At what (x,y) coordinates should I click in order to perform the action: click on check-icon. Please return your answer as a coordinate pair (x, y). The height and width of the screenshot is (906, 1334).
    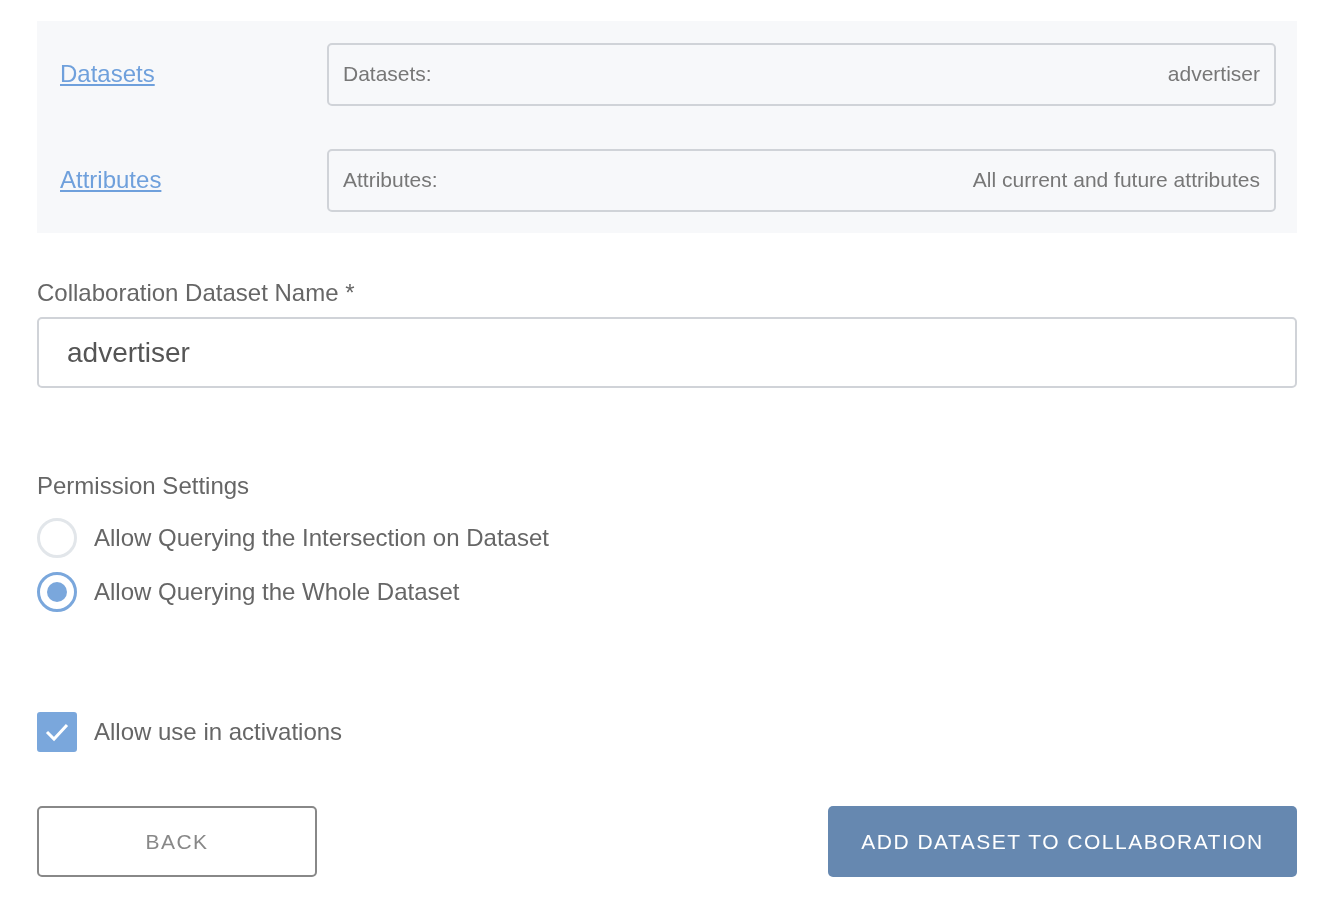
    Looking at the image, I should click on (57, 732).